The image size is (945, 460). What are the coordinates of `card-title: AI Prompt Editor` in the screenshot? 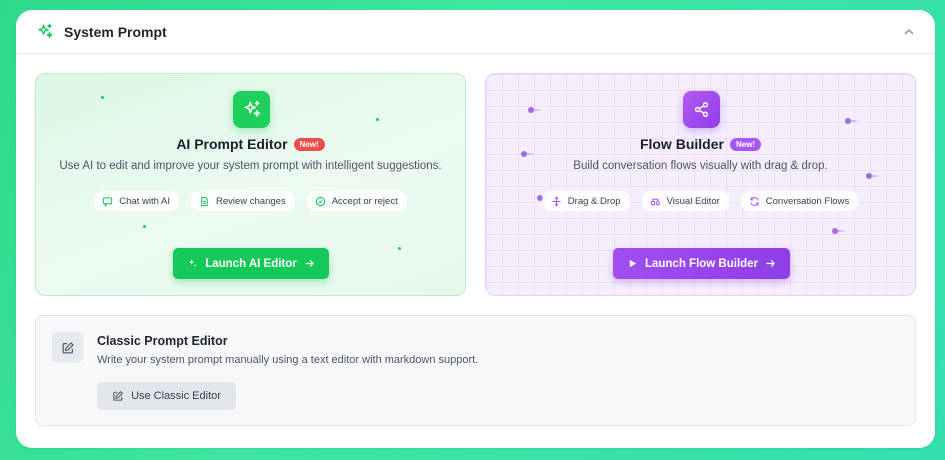 It's located at (232, 144).